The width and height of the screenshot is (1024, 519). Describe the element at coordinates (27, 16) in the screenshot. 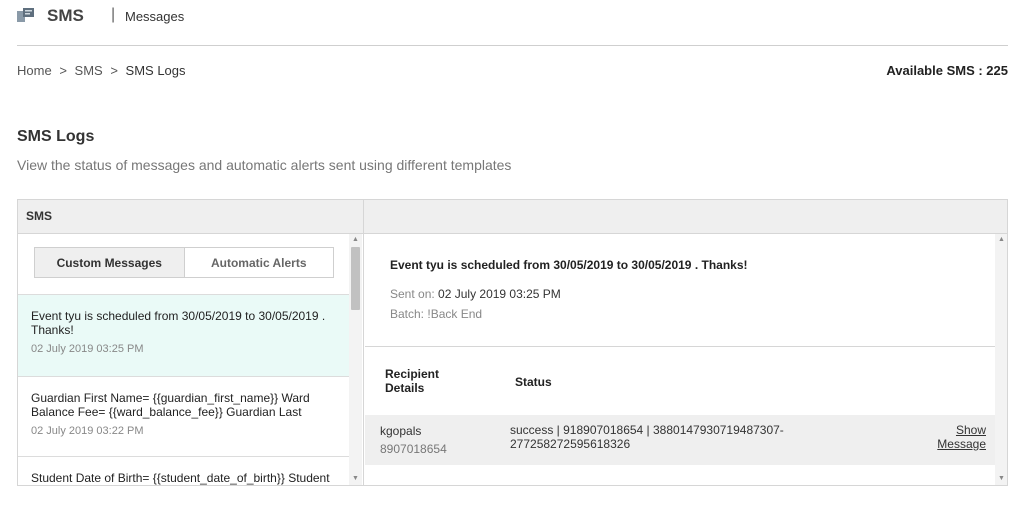

I see `sms-app-icon` at that location.